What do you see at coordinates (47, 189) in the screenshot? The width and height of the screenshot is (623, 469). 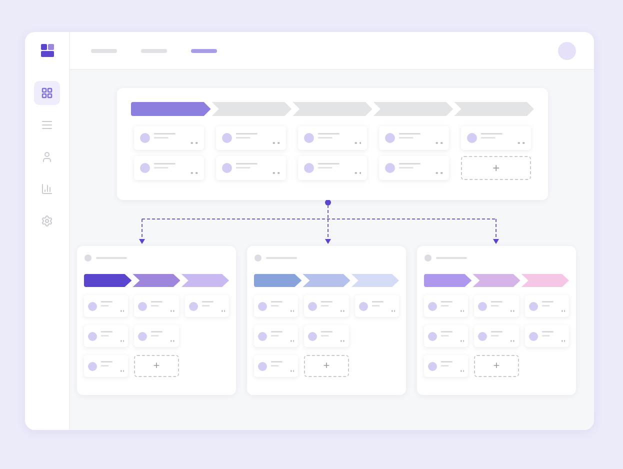 I see `bar-chart-icon` at bounding box center [47, 189].